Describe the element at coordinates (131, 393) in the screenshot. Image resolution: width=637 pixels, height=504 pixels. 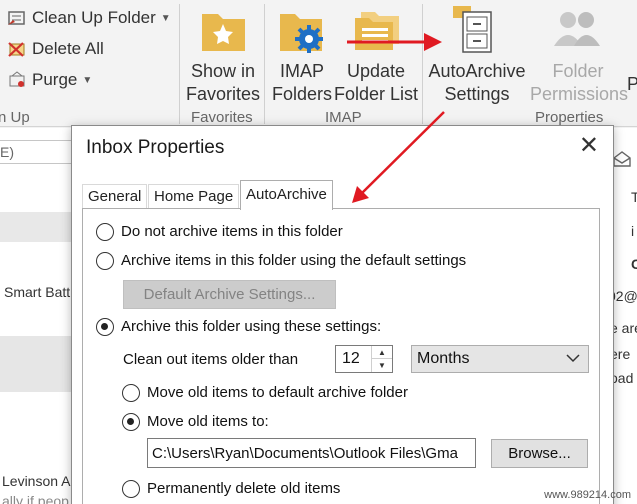
I see `move-default-folder-radio` at that location.